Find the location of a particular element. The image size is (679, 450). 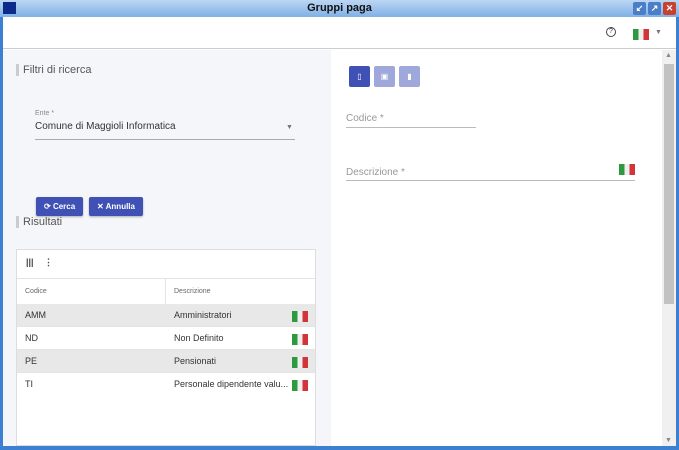

columns-icon: ||| is located at coordinates (30, 262).